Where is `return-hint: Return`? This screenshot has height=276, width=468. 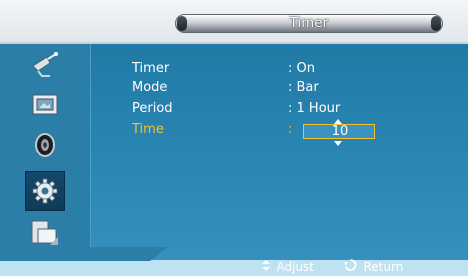
return-hint: Return is located at coordinates (373, 267).